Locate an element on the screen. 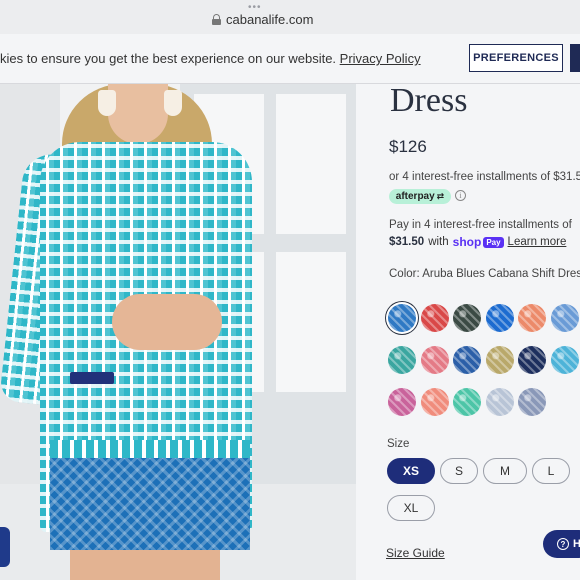  question-icon: ? is located at coordinates (563, 544).